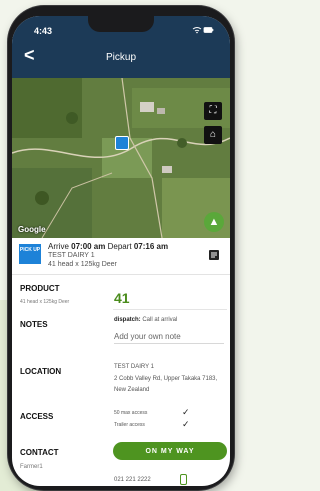 Image resolution: width=320 pixels, height=491 pixels. Describe the element at coordinates (213, 111) in the screenshot. I see `fullscreen-icon: ⛶` at that location.